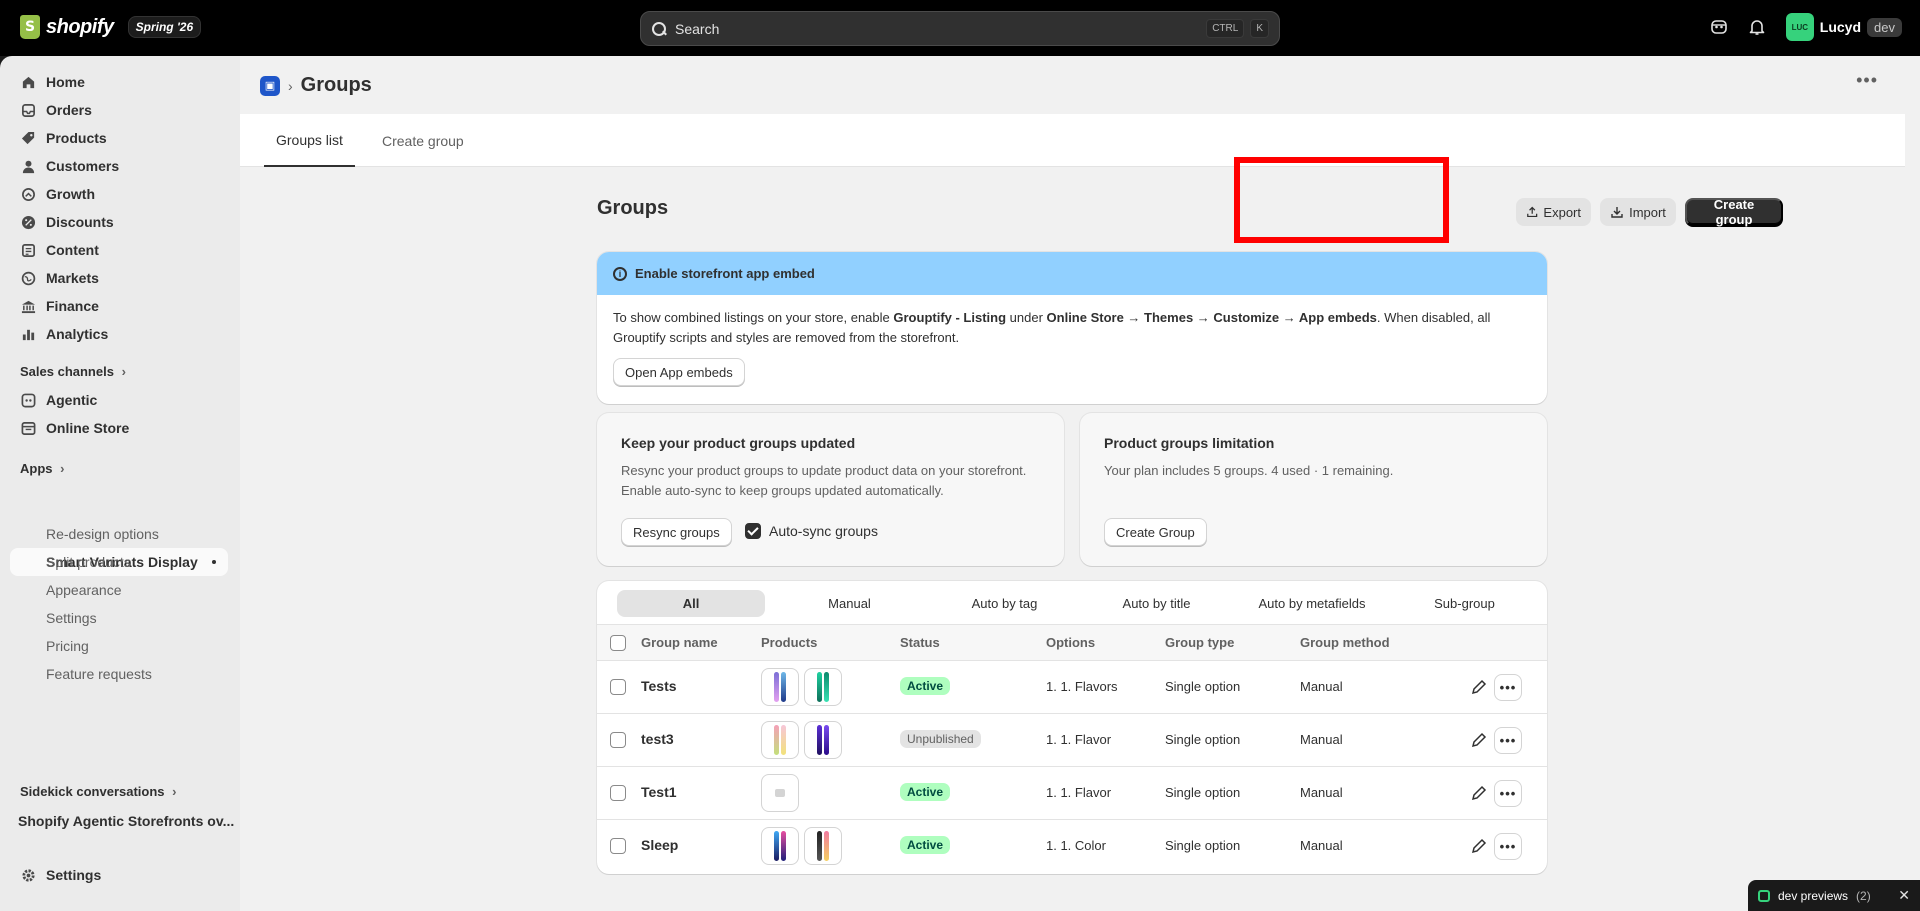  Describe the element at coordinates (28, 166) in the screenshot. I see `person-icon` at that location.